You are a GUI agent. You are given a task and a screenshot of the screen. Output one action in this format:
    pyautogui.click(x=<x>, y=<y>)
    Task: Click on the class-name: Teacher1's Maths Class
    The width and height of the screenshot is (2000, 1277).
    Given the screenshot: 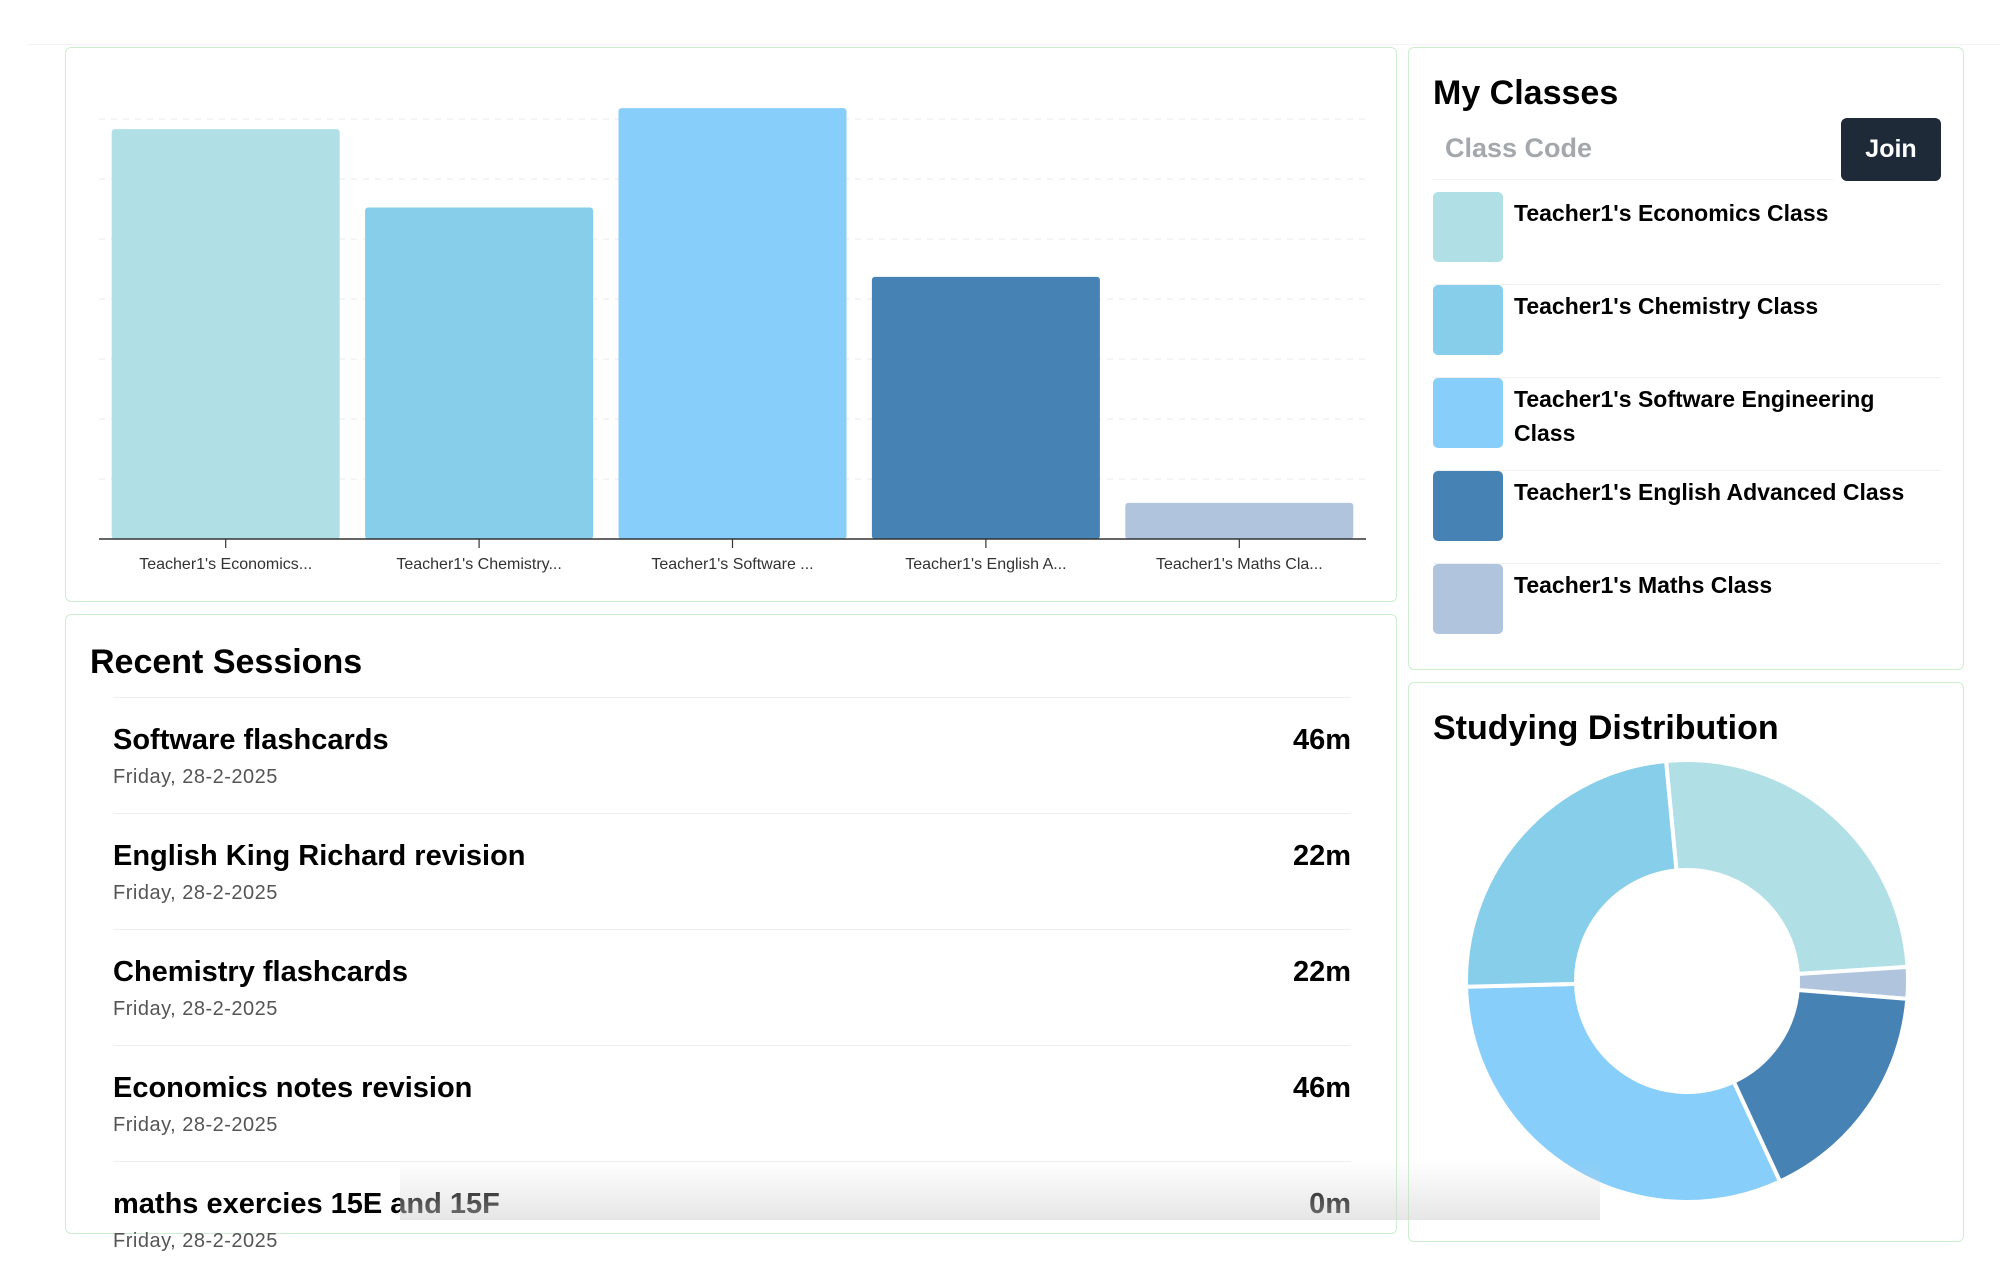 What is the action you would take?
    pyautogui.click(x=1643, y=585)
    